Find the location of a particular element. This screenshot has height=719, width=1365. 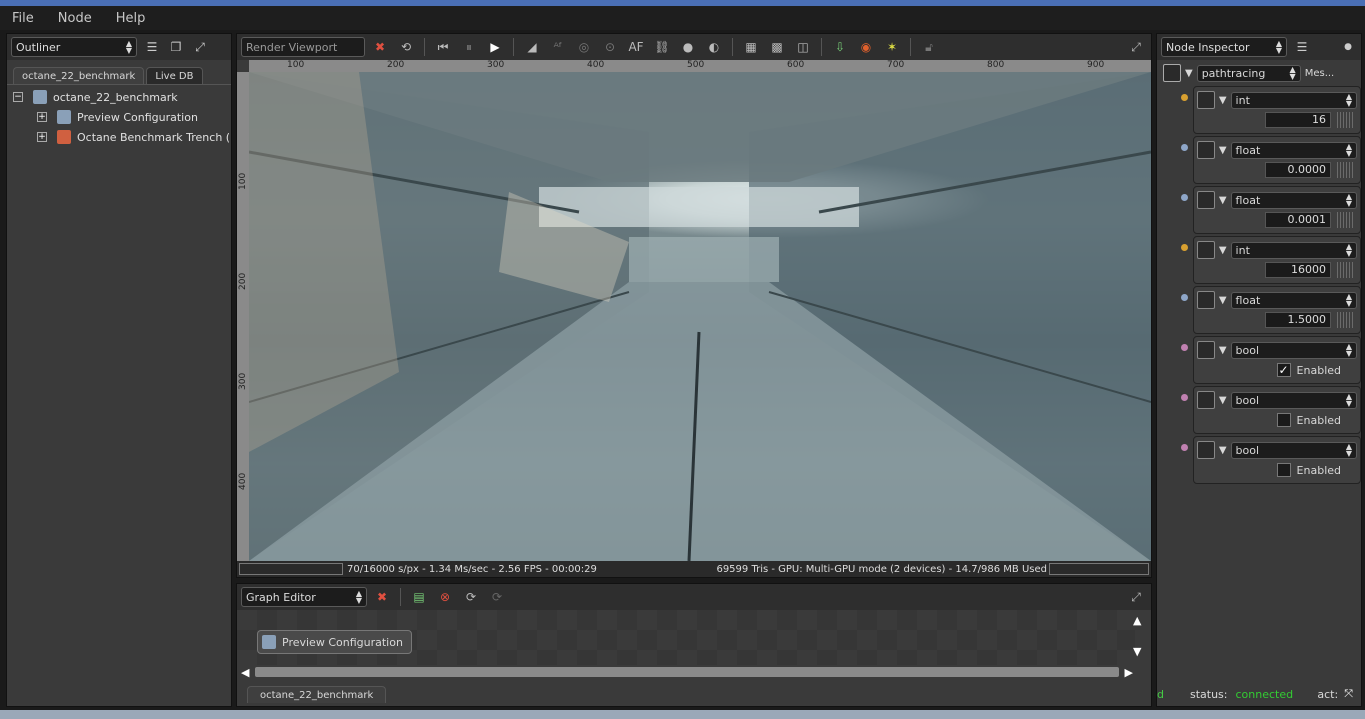

slot-type: int is located at coordinates (1242, 250).